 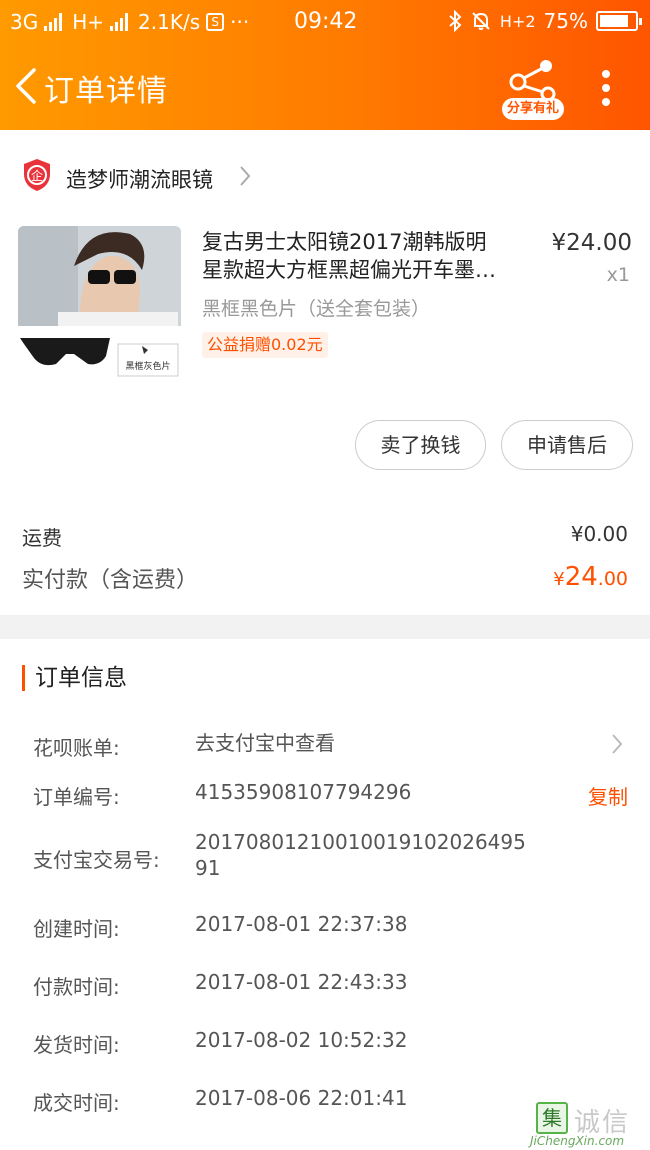 What do you see at coordinates (599, 534) in the screenshot?
I see `shipping-value: ¥0.00` at bounding box center [599, 534].